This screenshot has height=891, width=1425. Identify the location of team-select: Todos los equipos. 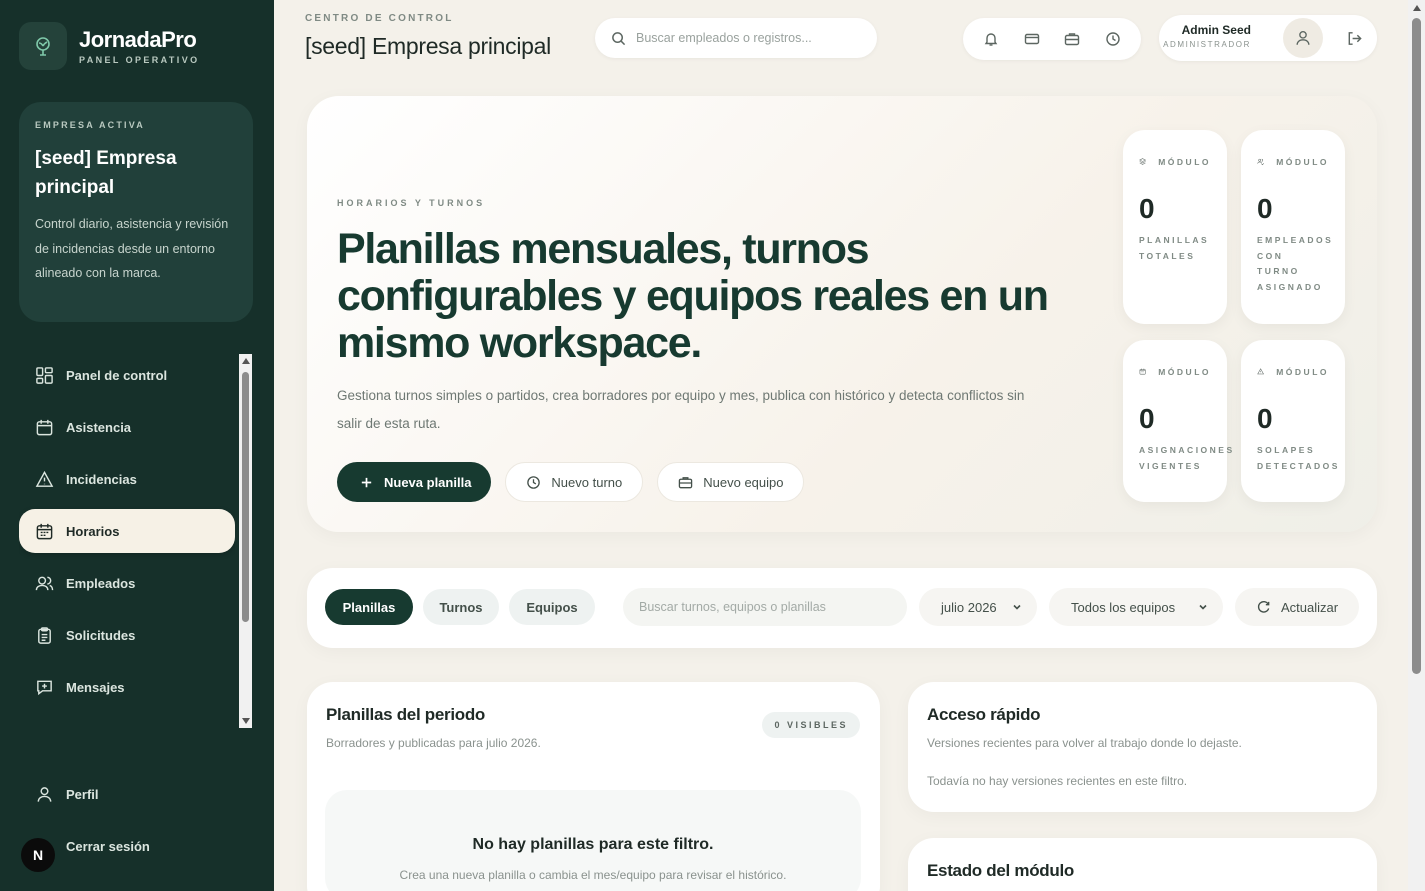
(1136, 607).